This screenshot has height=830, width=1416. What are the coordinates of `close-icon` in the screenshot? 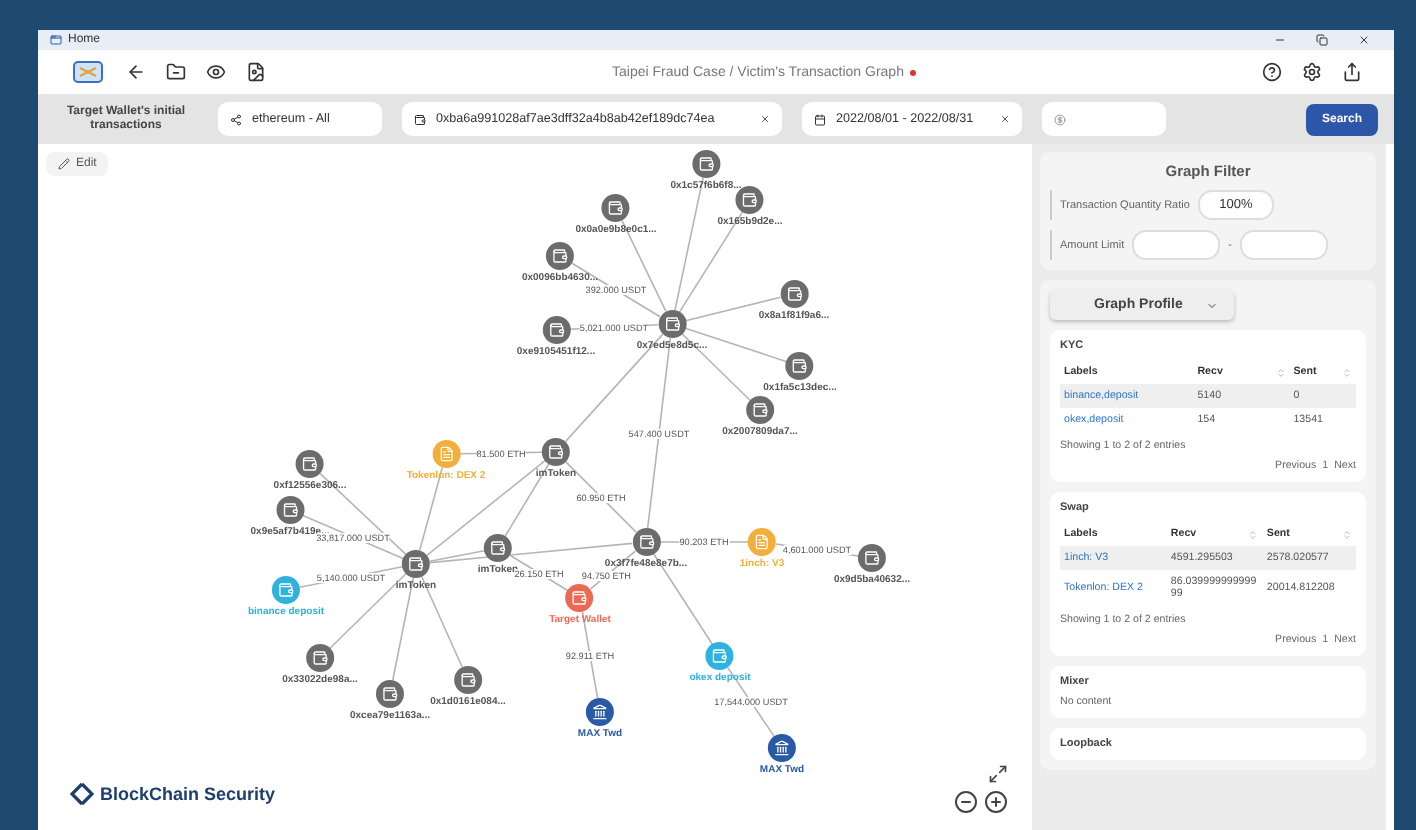 It's located at (1364, 40).